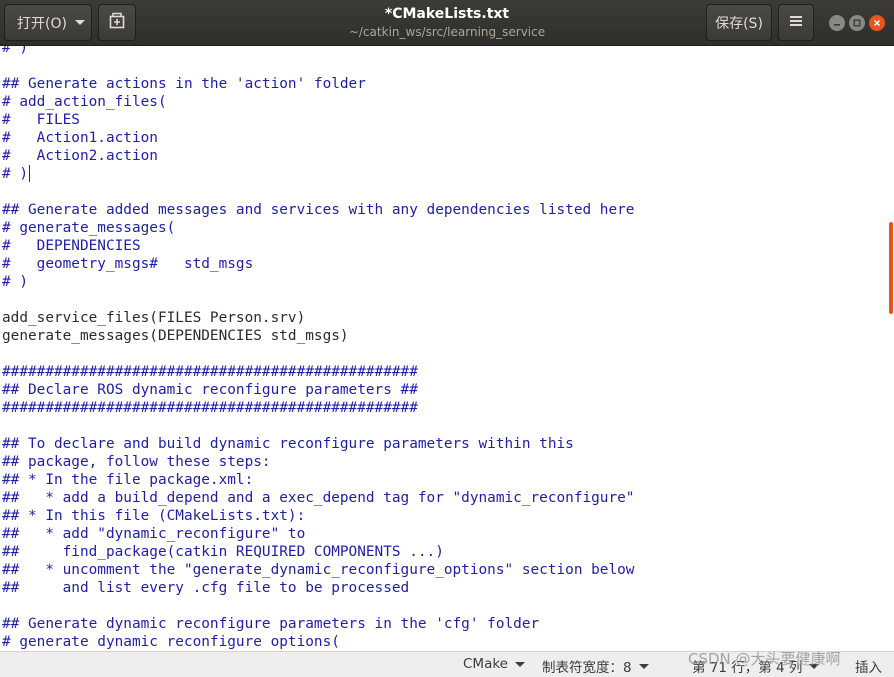 This screenshot has height=677, width=894. I want to click on close-button, so click(877, 23).